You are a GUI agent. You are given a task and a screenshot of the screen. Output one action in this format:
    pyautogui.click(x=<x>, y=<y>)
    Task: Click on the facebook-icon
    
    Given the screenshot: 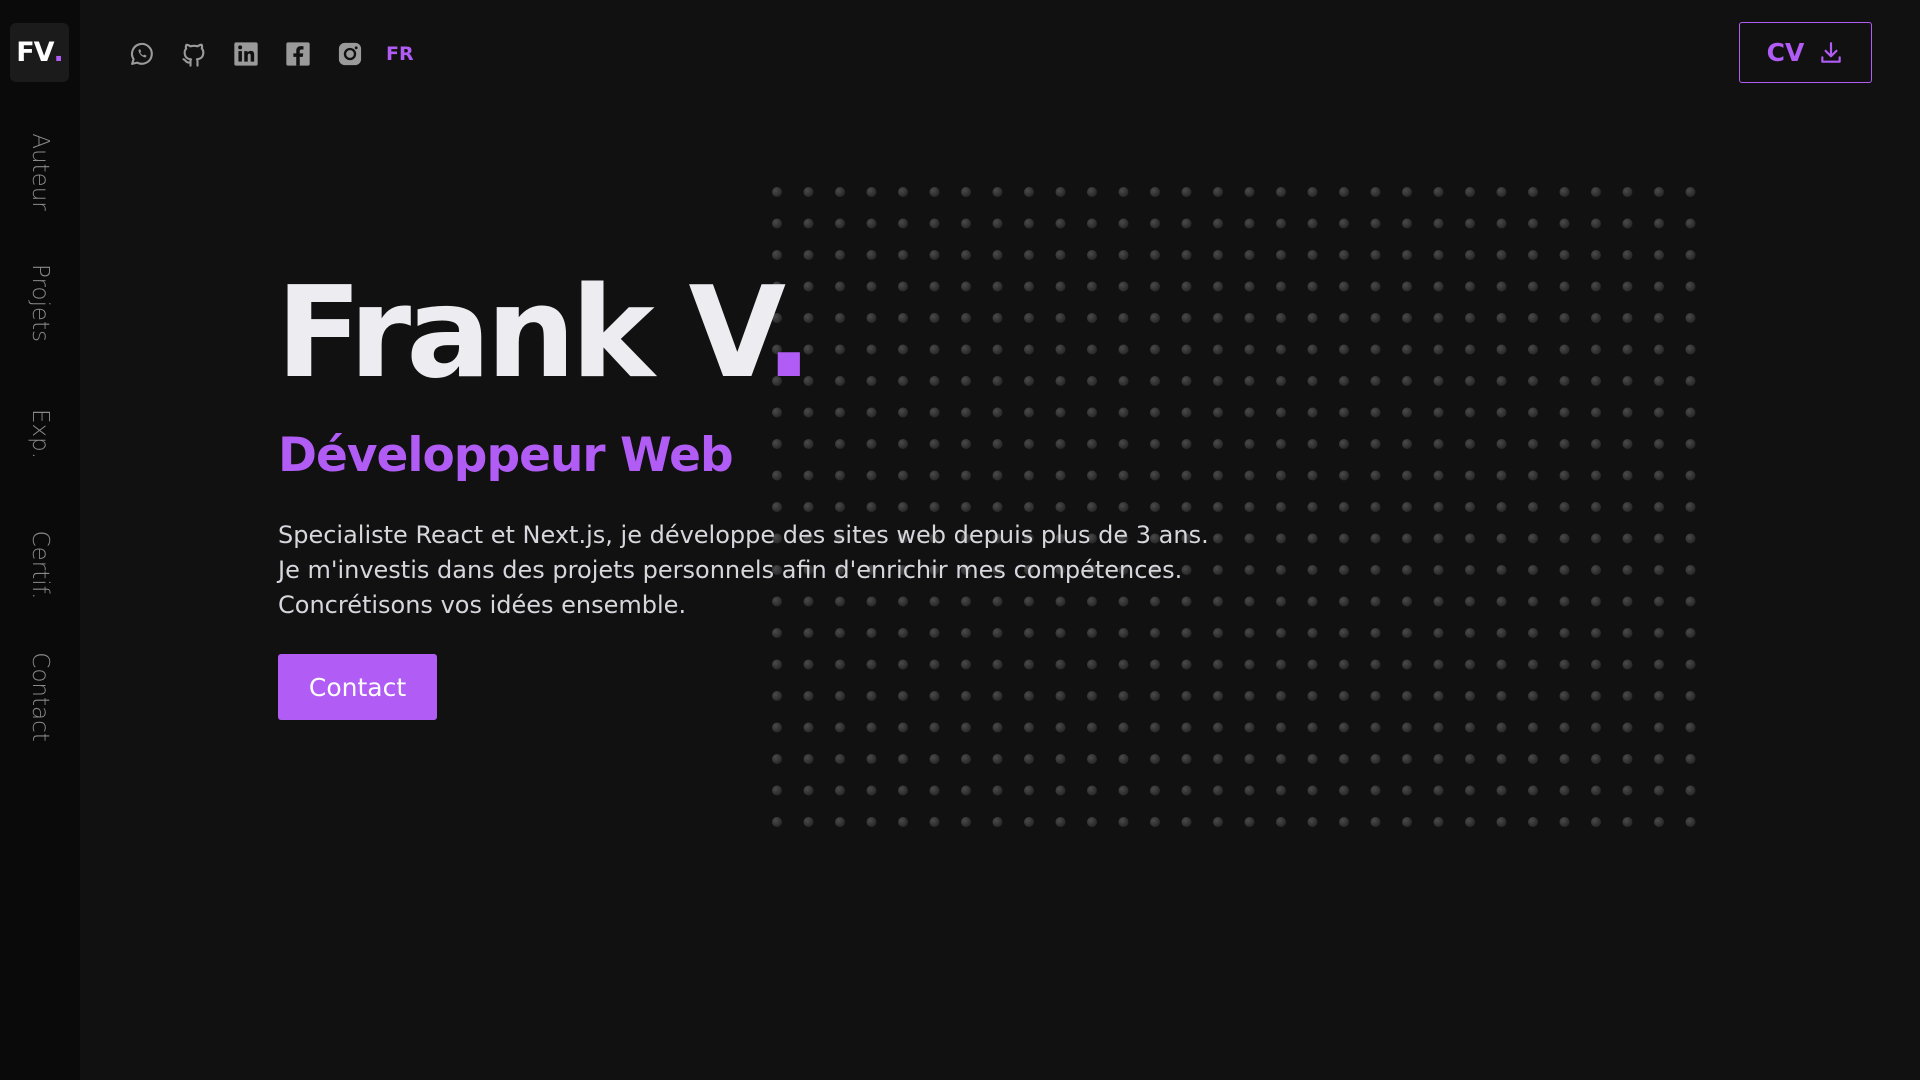 What is the action you would take?
    pyautogui.click(x=298, y=54)
    